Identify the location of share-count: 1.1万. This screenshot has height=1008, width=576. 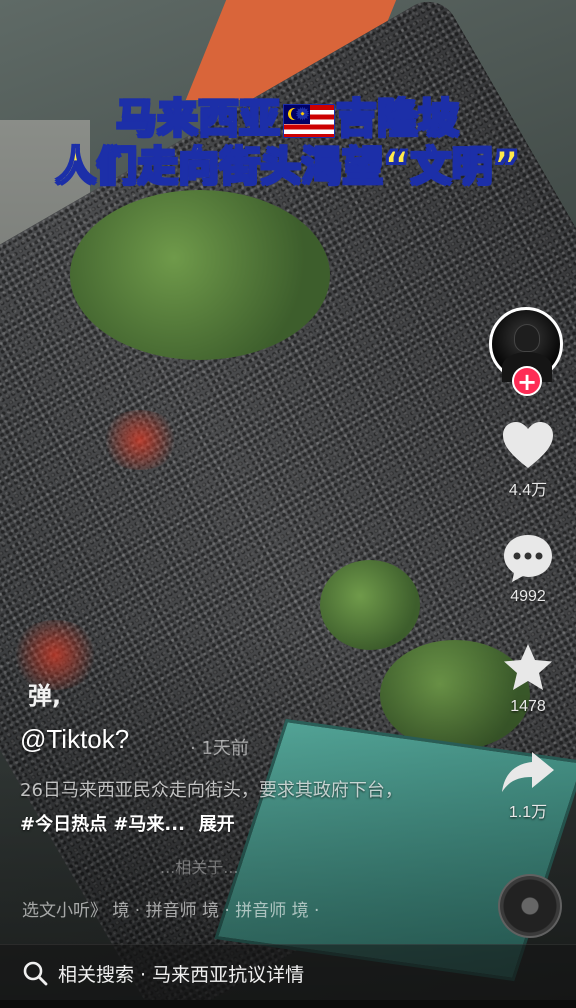
(528, 812).